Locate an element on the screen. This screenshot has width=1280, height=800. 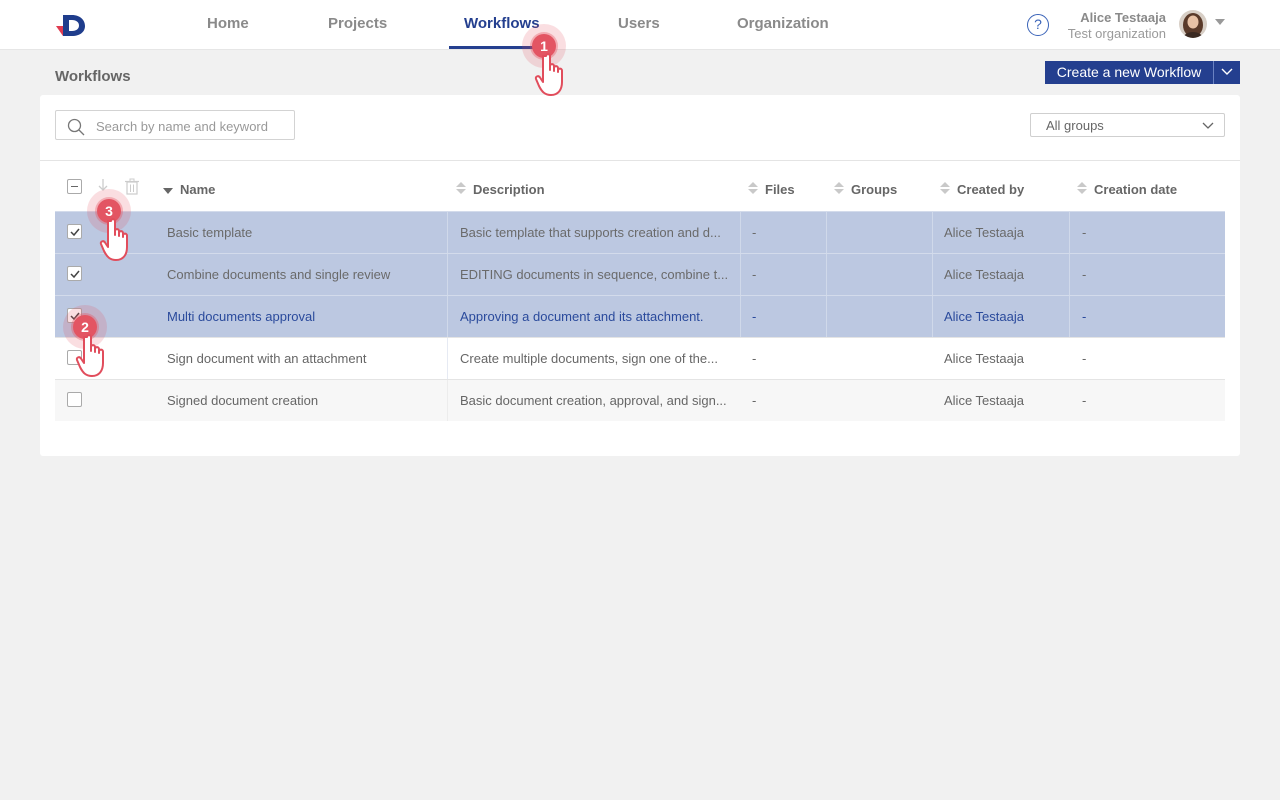
column-header-name: Name is located at coordinates (197, 189).